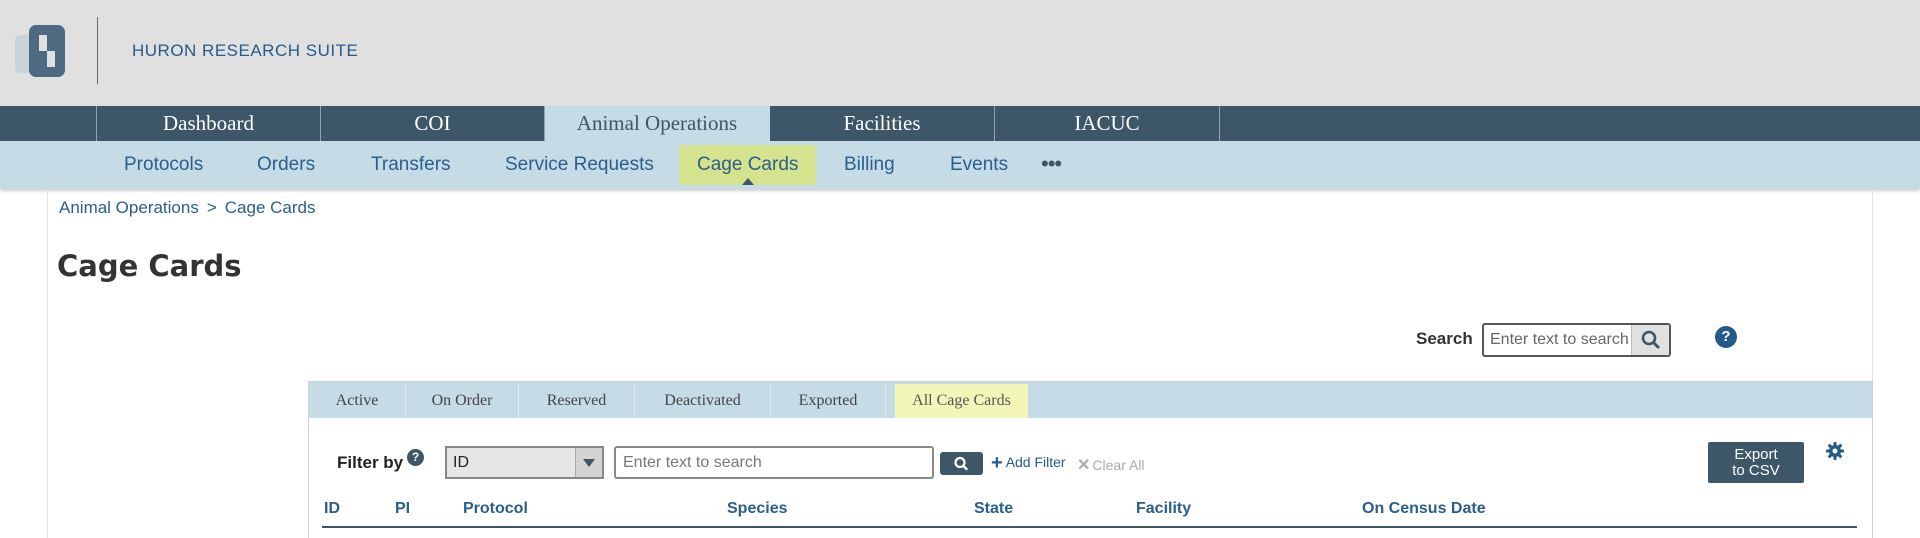 The height and width of the screenshot is (538, 1920). I want to click on sub-nav-item-cage-cards: Cage Cards, so click(748, 165).